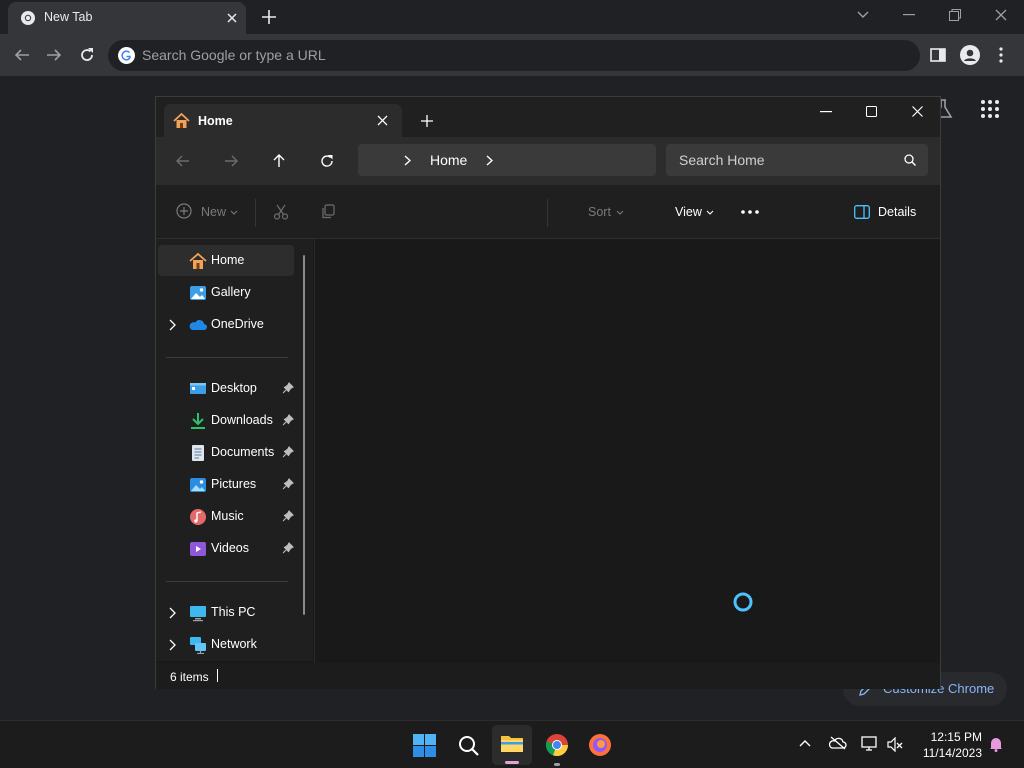 This screenshot has width=1024, height=768. Describe the element at coordinates (198, 260) in the screenshot. I see `home-icon` at that location.